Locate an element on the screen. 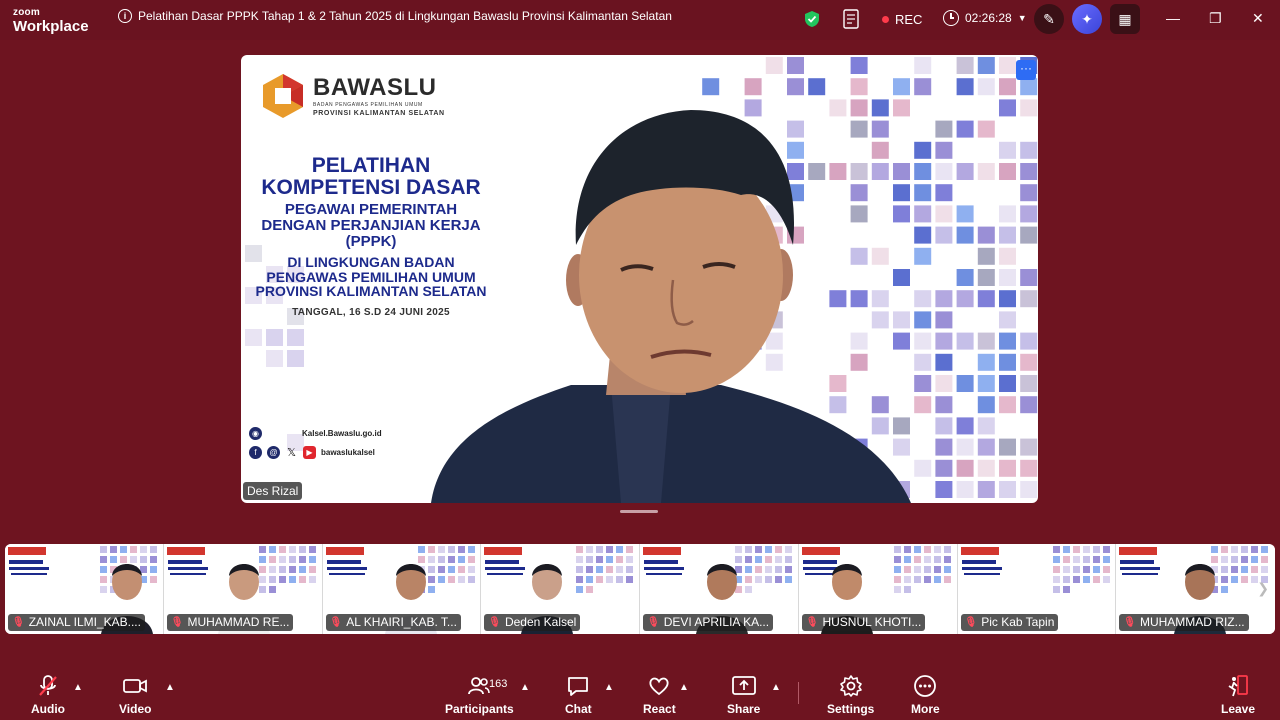 The height and width of the screenshot is (720, 1280). more-button: More is located at coordinates (925, 695).